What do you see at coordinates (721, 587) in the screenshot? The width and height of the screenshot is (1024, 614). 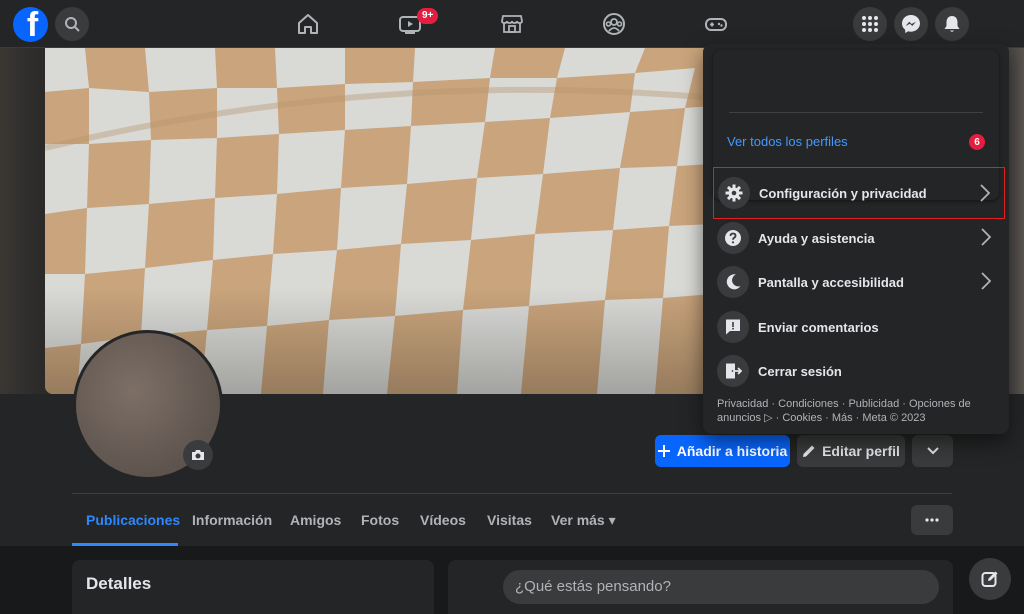 I see `post-composer-input: ¿Qué estás pensando?` at bounding box center [721, 587].